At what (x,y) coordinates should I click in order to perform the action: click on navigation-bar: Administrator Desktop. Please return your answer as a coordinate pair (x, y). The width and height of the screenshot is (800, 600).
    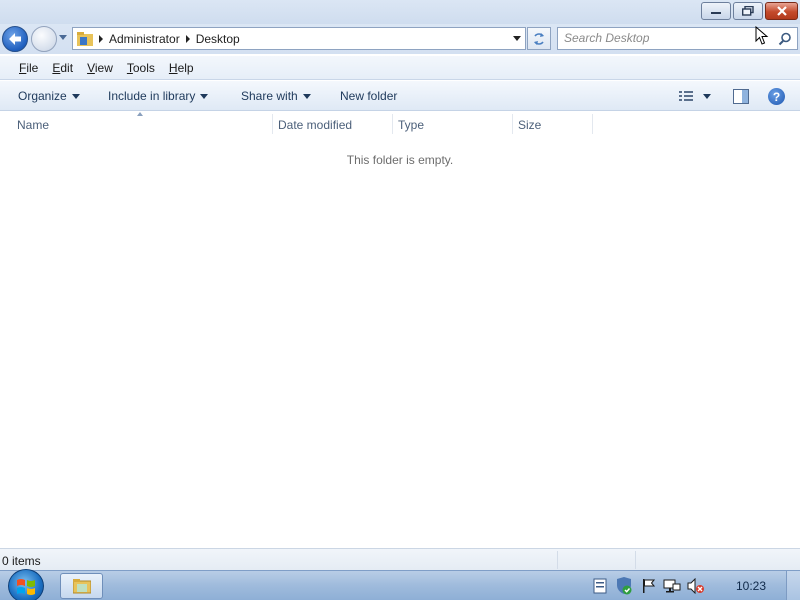
    Looking at the image, I should click on (400, 39).